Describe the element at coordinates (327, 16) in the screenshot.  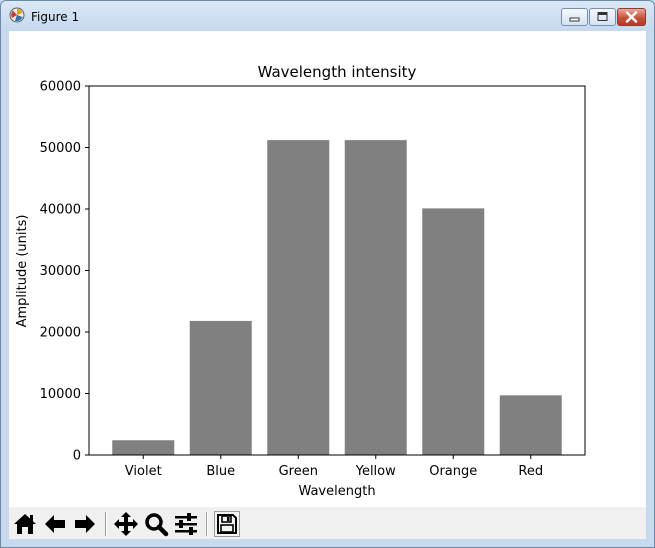
I see `title-bar: Figure 1` at that location.